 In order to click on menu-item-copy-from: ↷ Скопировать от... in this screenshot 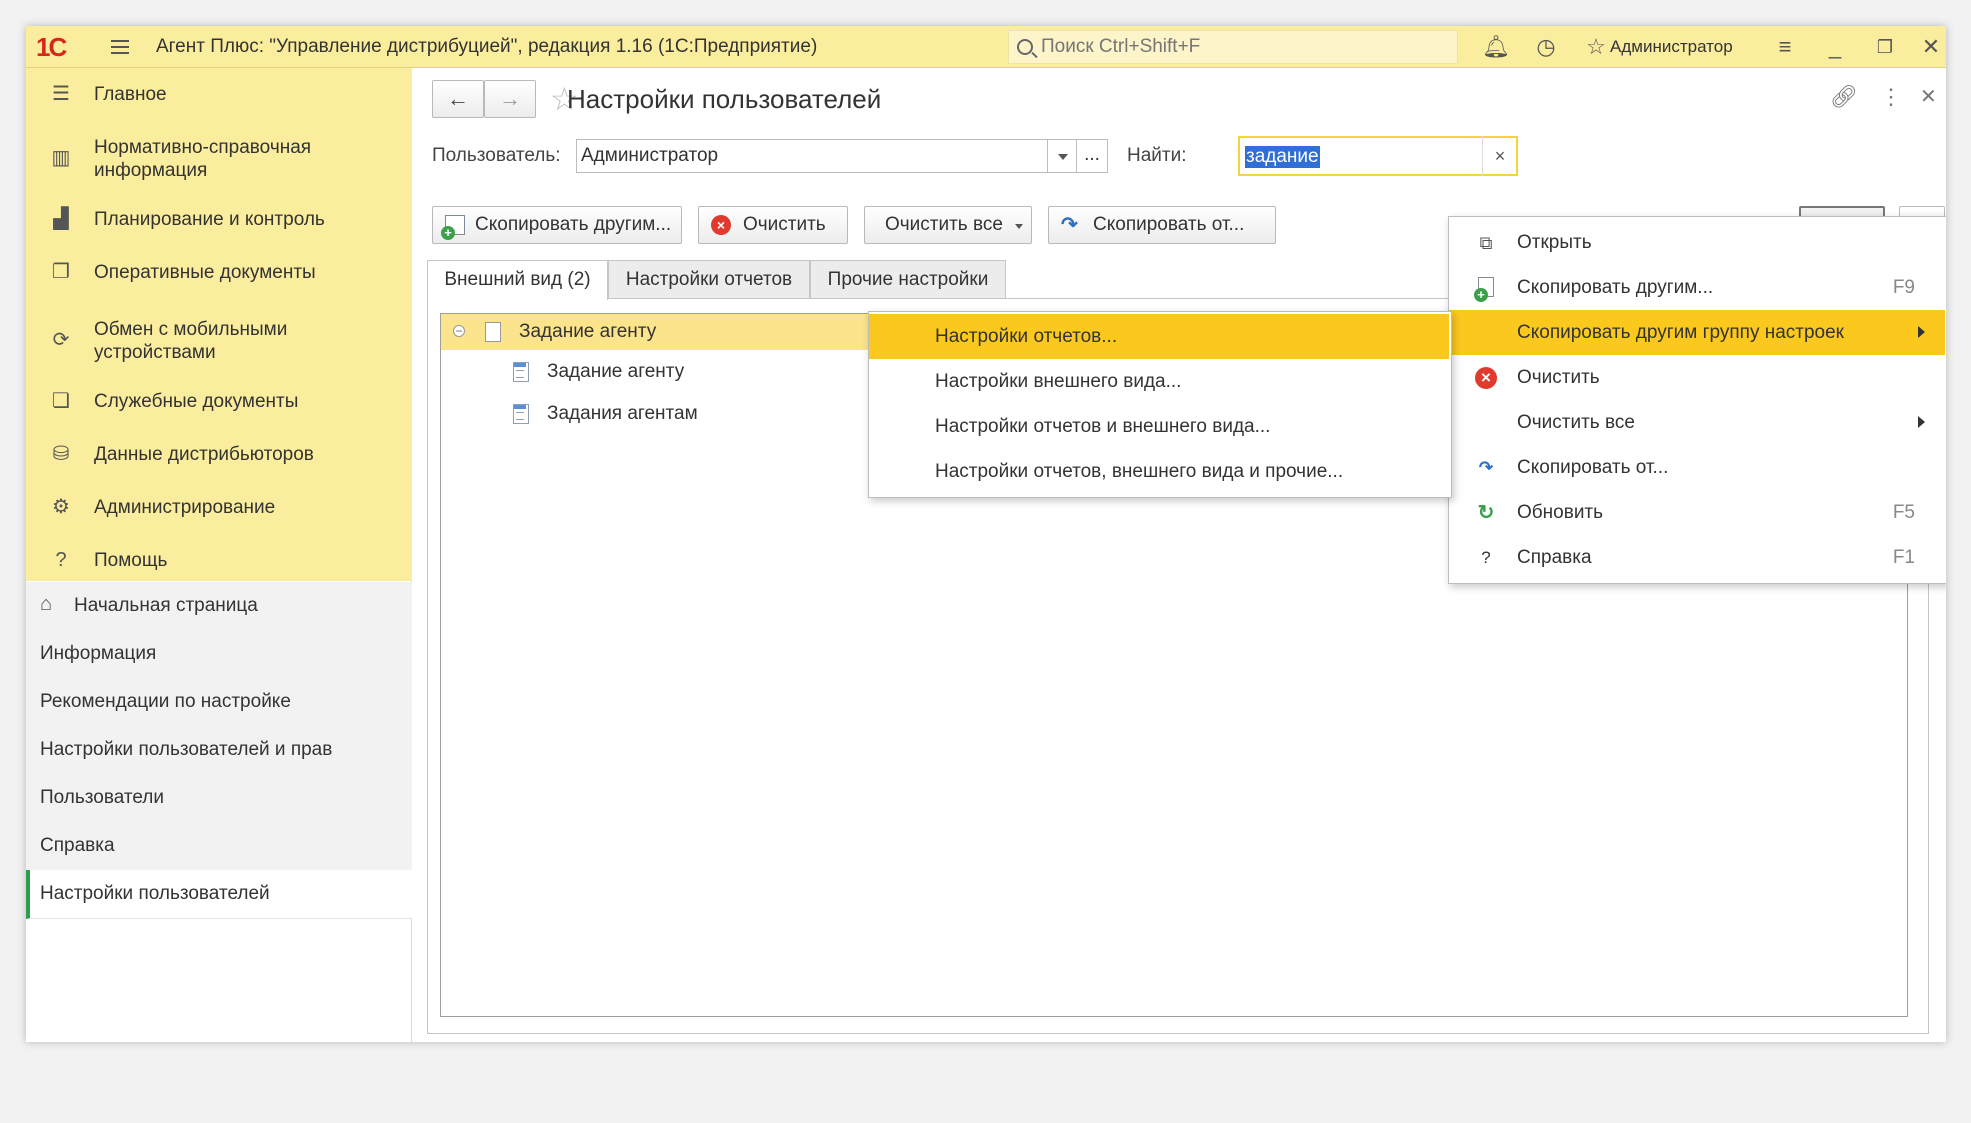, I will do `click(1697, 467)`.